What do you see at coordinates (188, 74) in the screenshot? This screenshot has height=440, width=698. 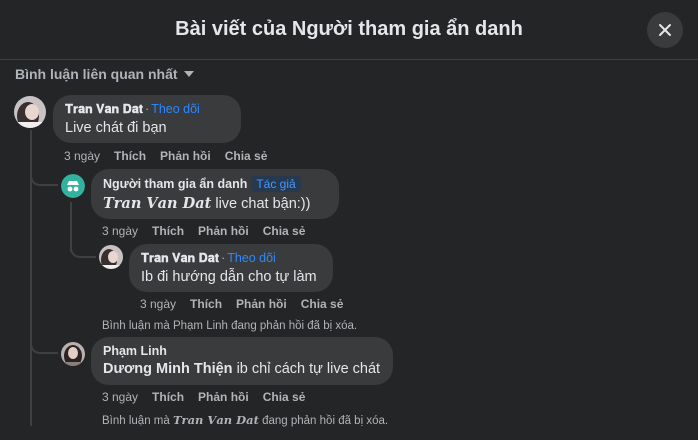 I see `caret-down-icon` at bounding box center [188, 74].